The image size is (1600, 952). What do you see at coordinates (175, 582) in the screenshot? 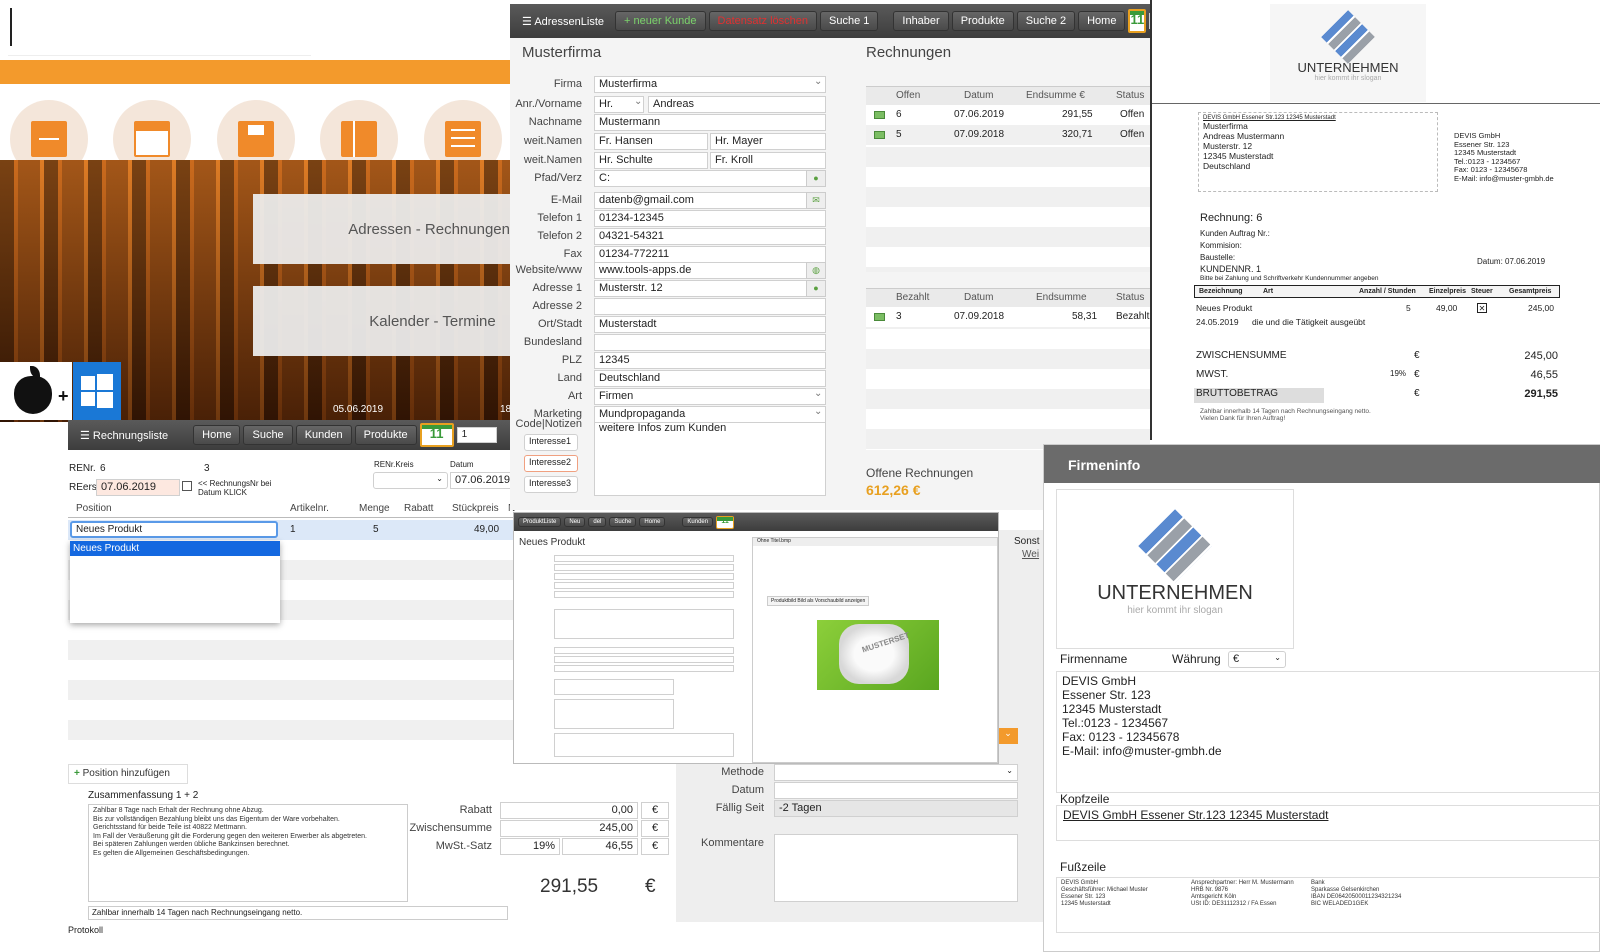
I see `position-dropdown: Neues Produkt` at bounding box center [175, 582].